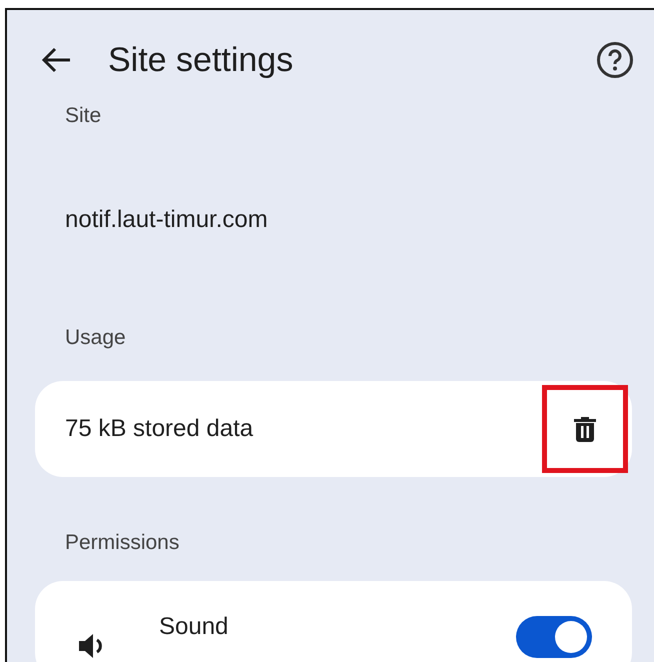 The width and height of the screenshot is (654, 662). Describe the element at coordinates (201, 60) in the screenshot. I see `page-title: Site settings` at that location.